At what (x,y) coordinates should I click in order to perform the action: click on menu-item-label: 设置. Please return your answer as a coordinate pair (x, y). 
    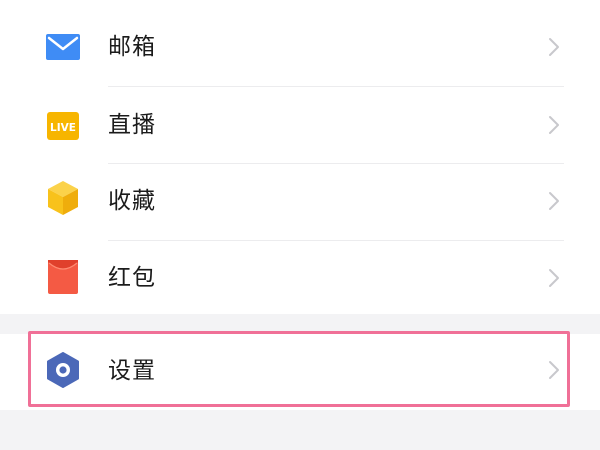
    Looking at the image, I should click on (132, 371).